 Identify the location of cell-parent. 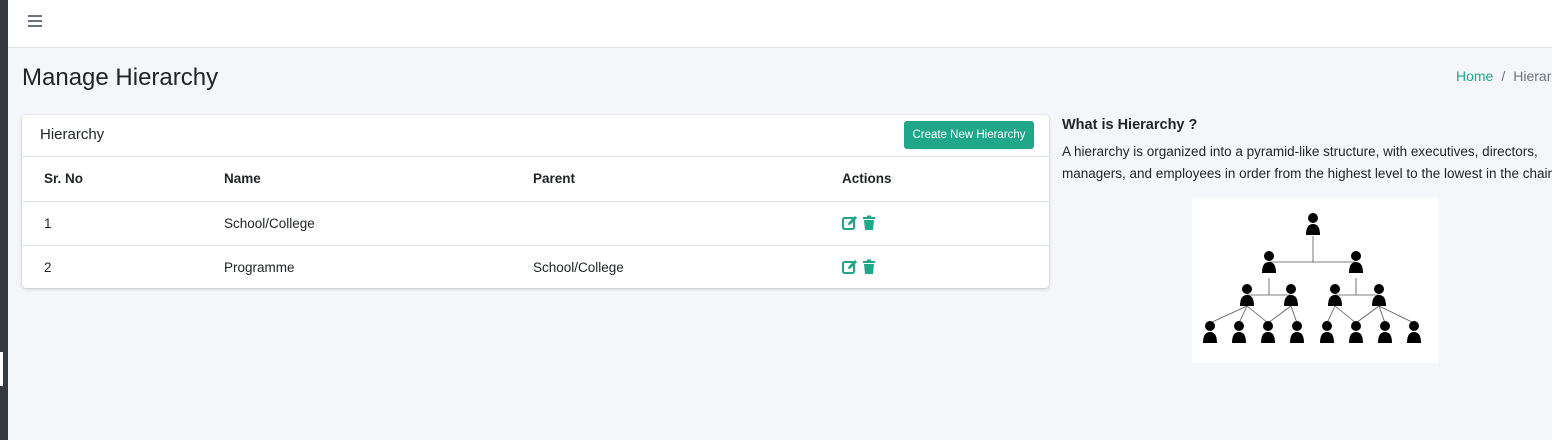
(665, 223).